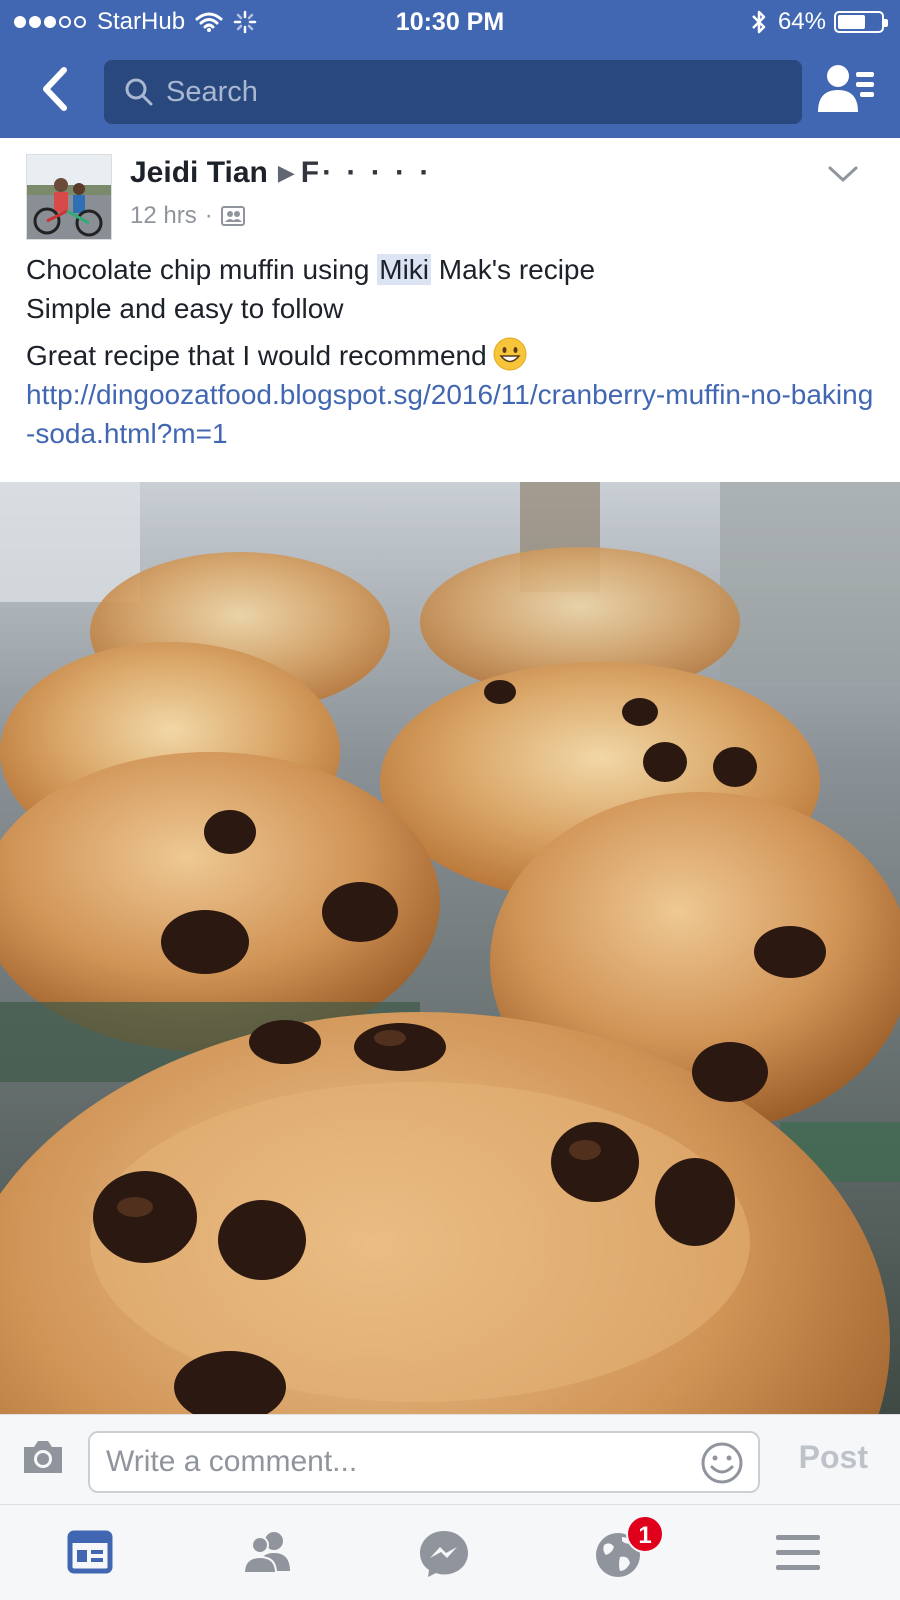 Image resolution: width=900 pixels, height=1600 pixels. Describe the element at coordinates (851, 22) in the screenshot. I see `battery-fill` at that location.